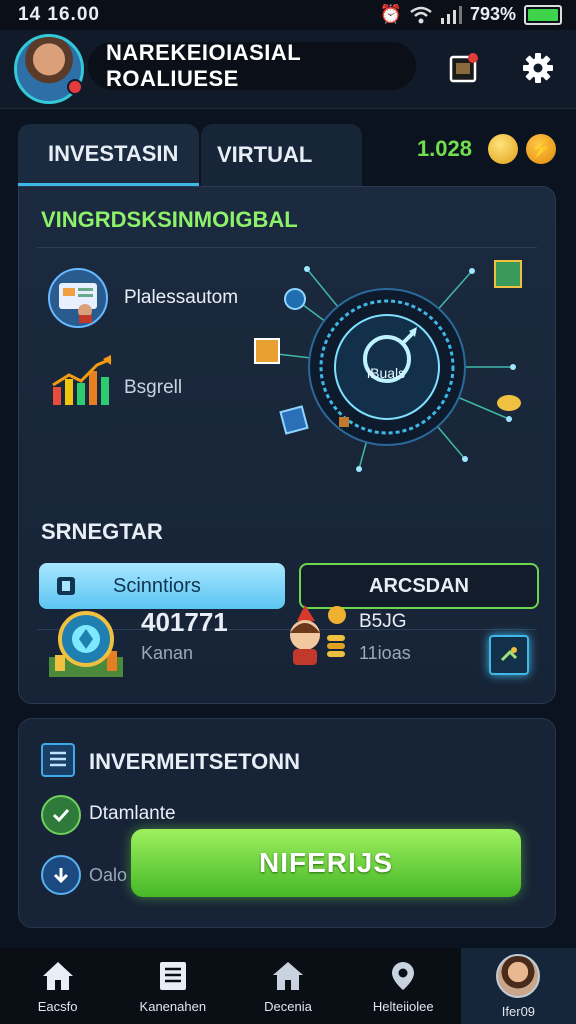 The image size is (576, 1024). What do you see at coordinates (287, 247) in the screenshot?
I see `divider` at bounding box center [287, 247].